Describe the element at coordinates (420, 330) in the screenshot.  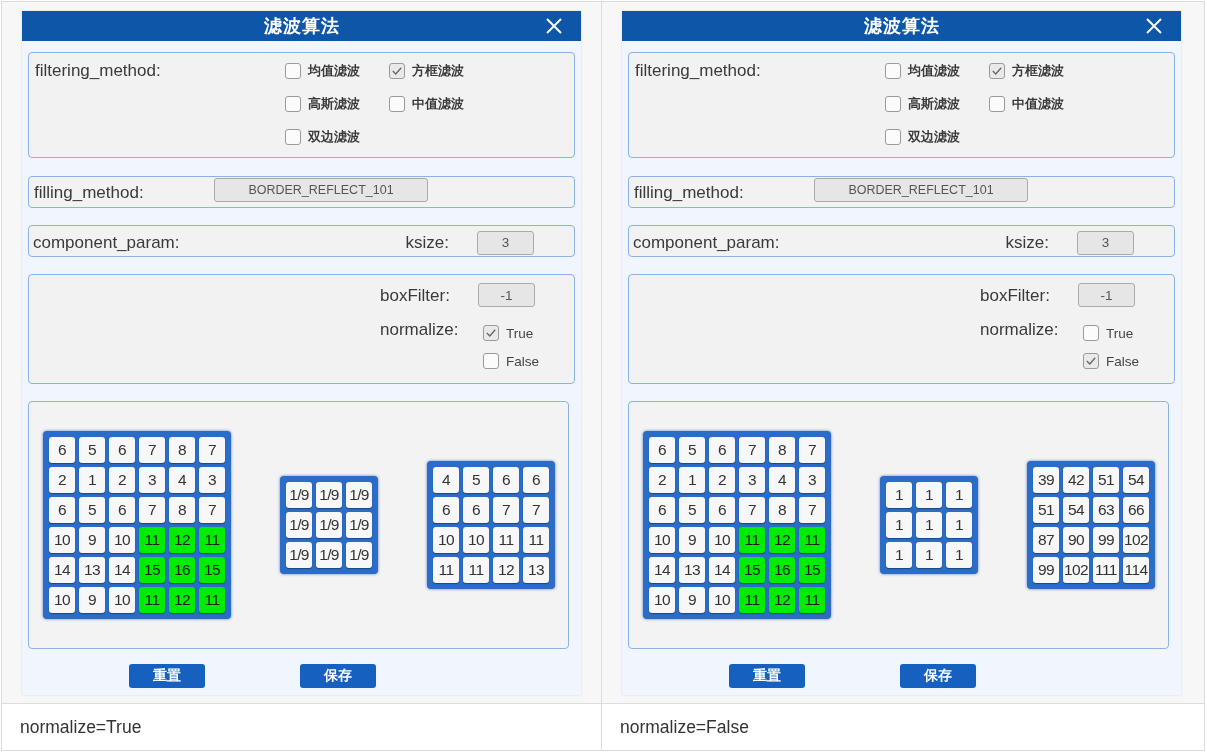
I see `field-label: normalize:` at that location.